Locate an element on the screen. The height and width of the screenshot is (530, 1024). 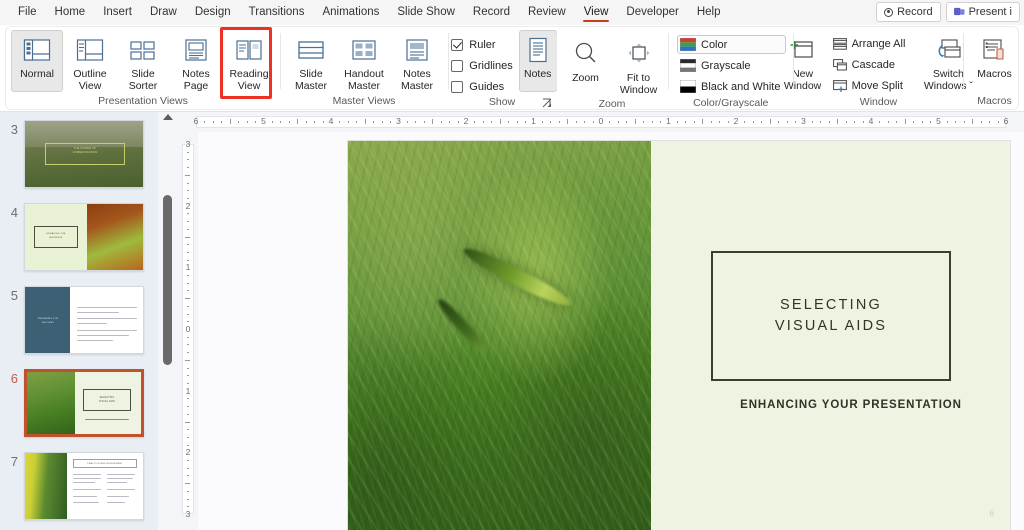
color-option: Color is located at coordinates (732, 44).